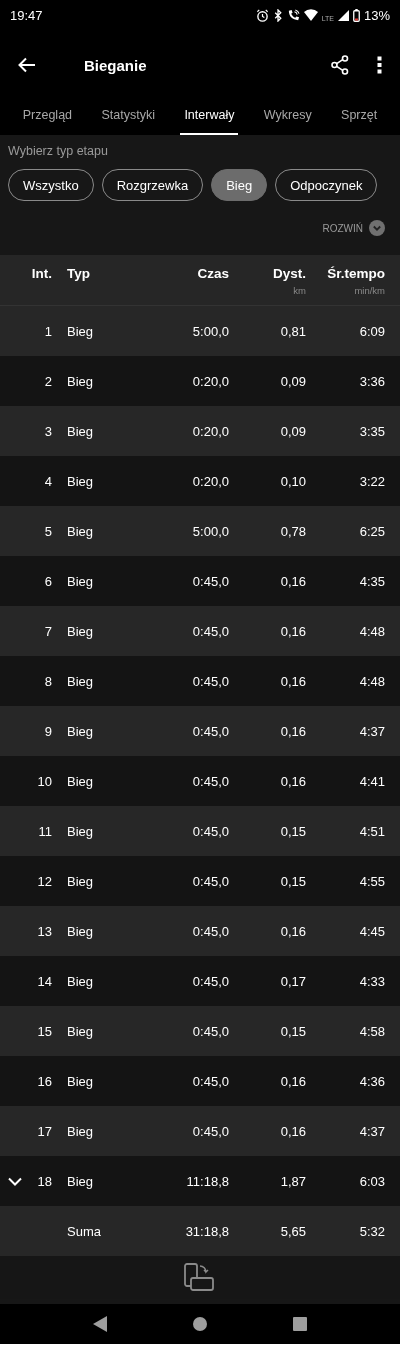  Describe the element at coordinates (41, 273) in the screenshot. I see `column-header: Int.` at that location.